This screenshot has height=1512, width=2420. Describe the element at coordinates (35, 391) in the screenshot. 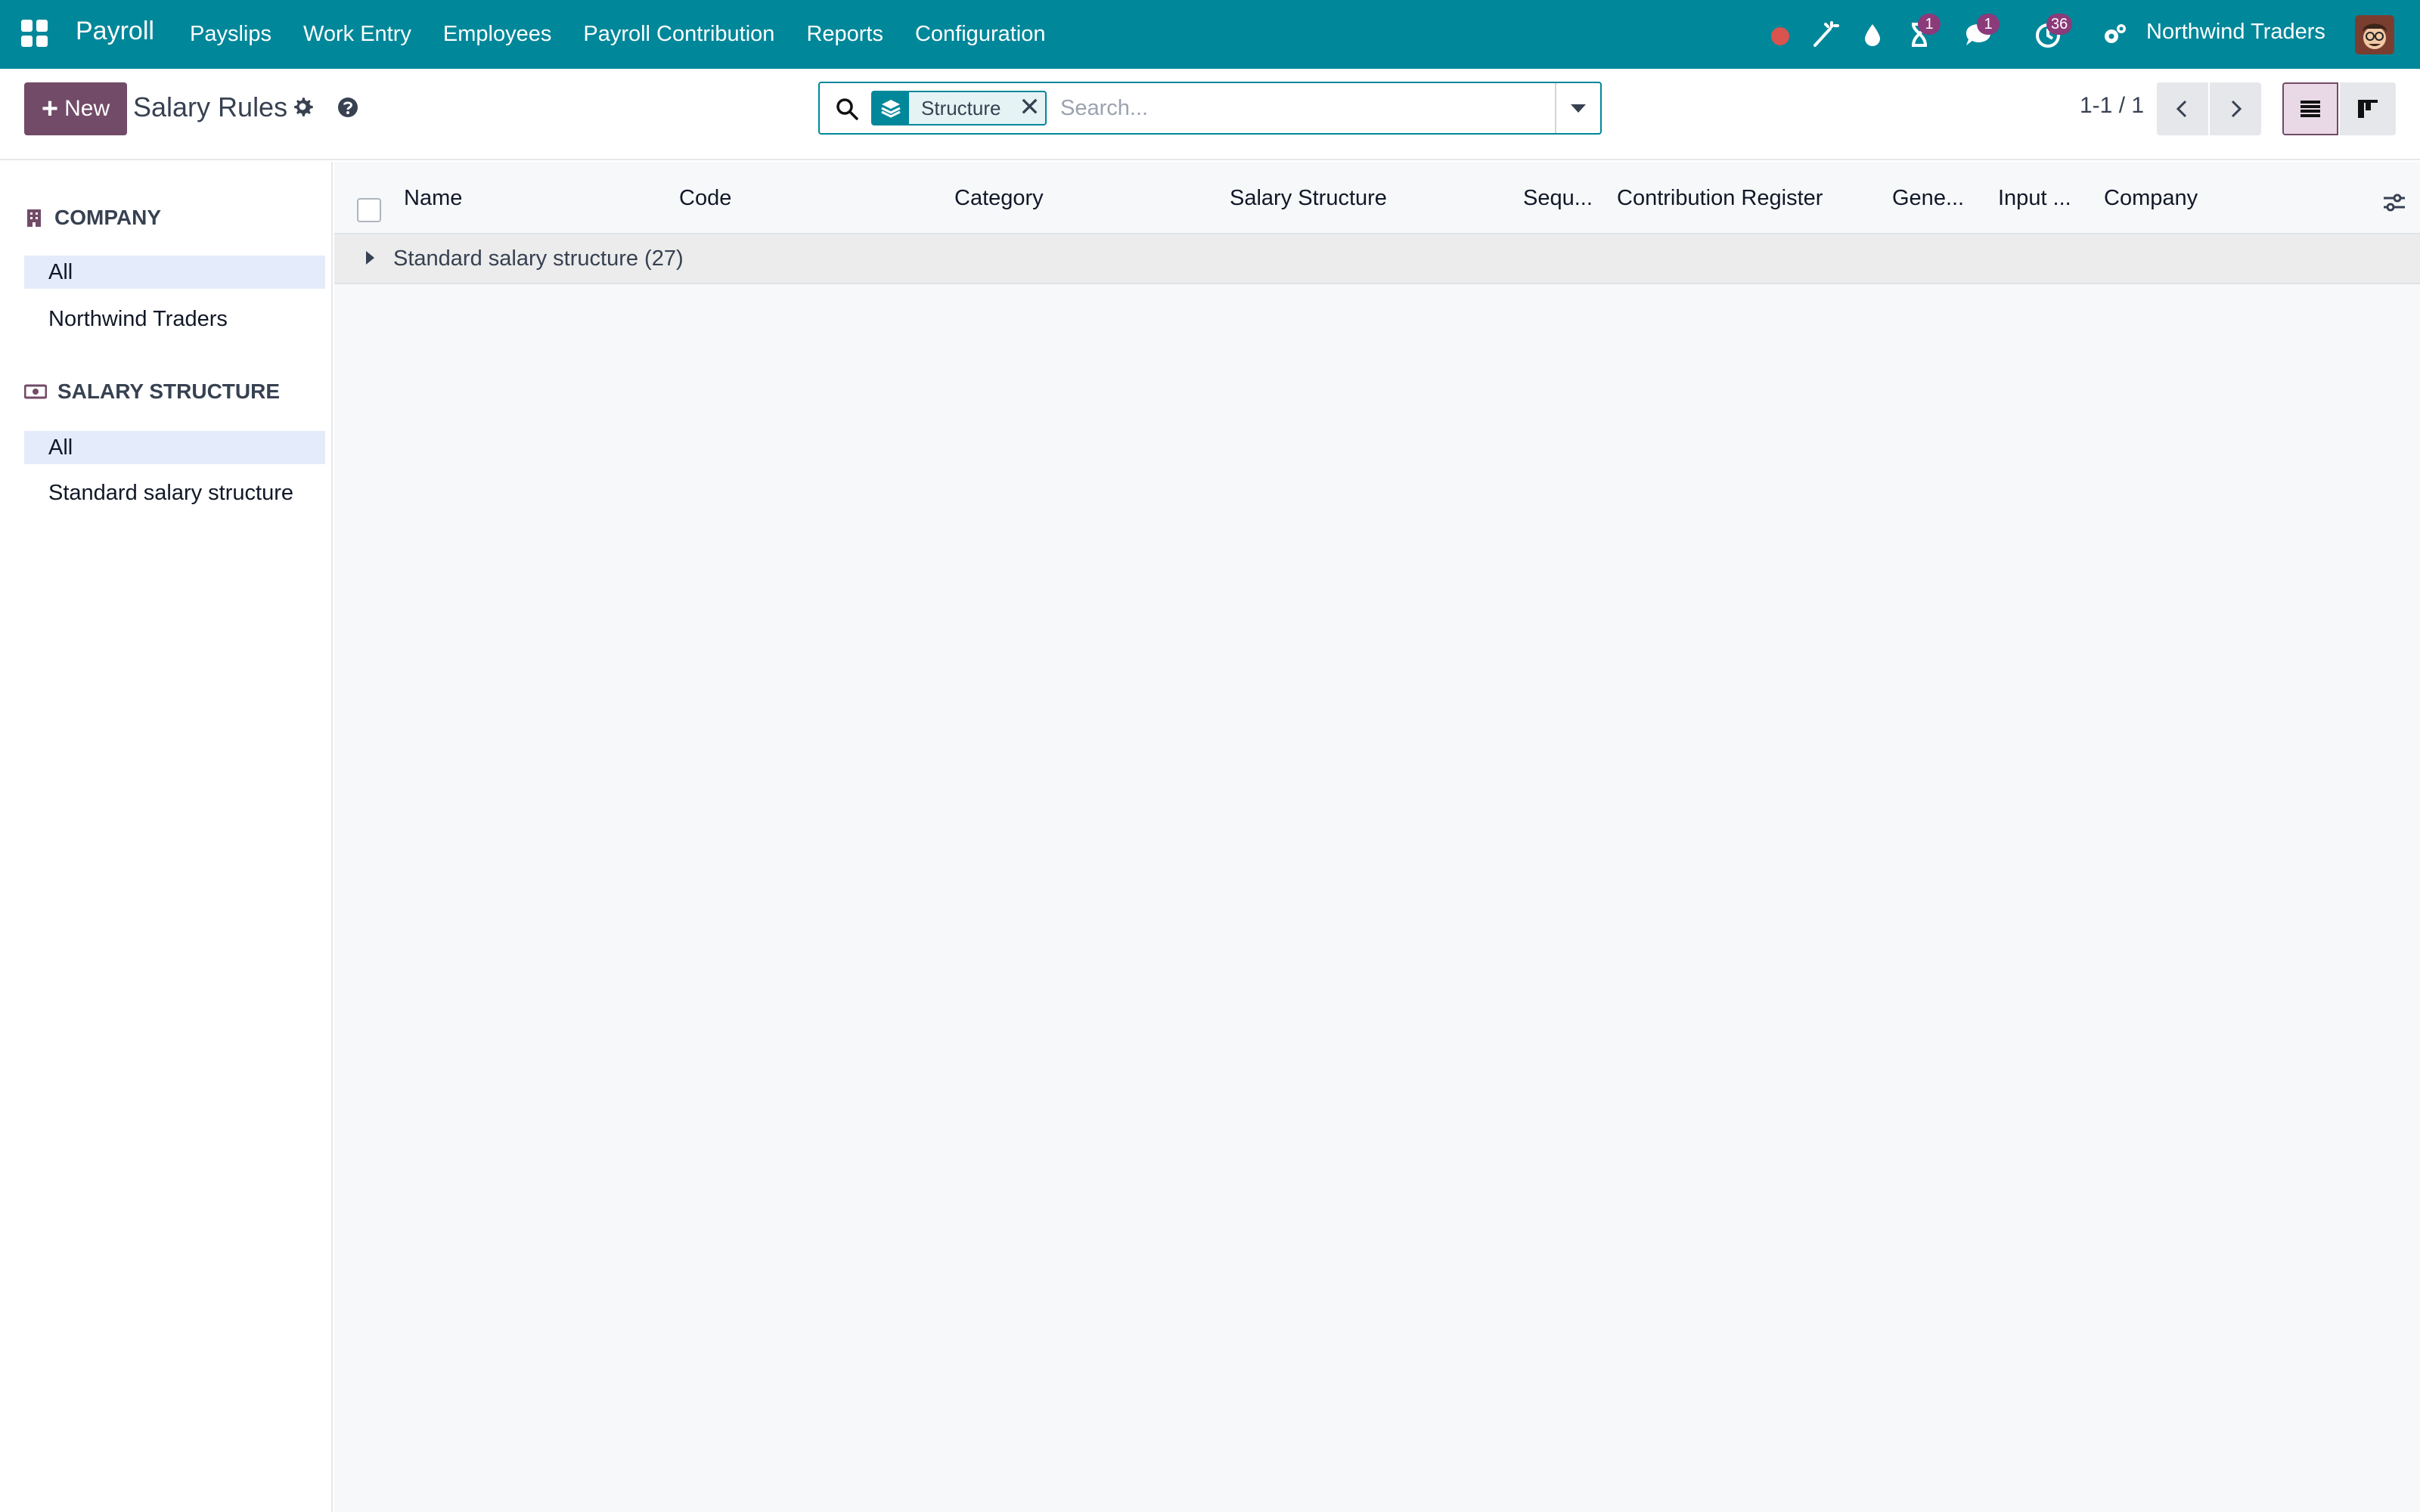

I see `money-icon` at that location.